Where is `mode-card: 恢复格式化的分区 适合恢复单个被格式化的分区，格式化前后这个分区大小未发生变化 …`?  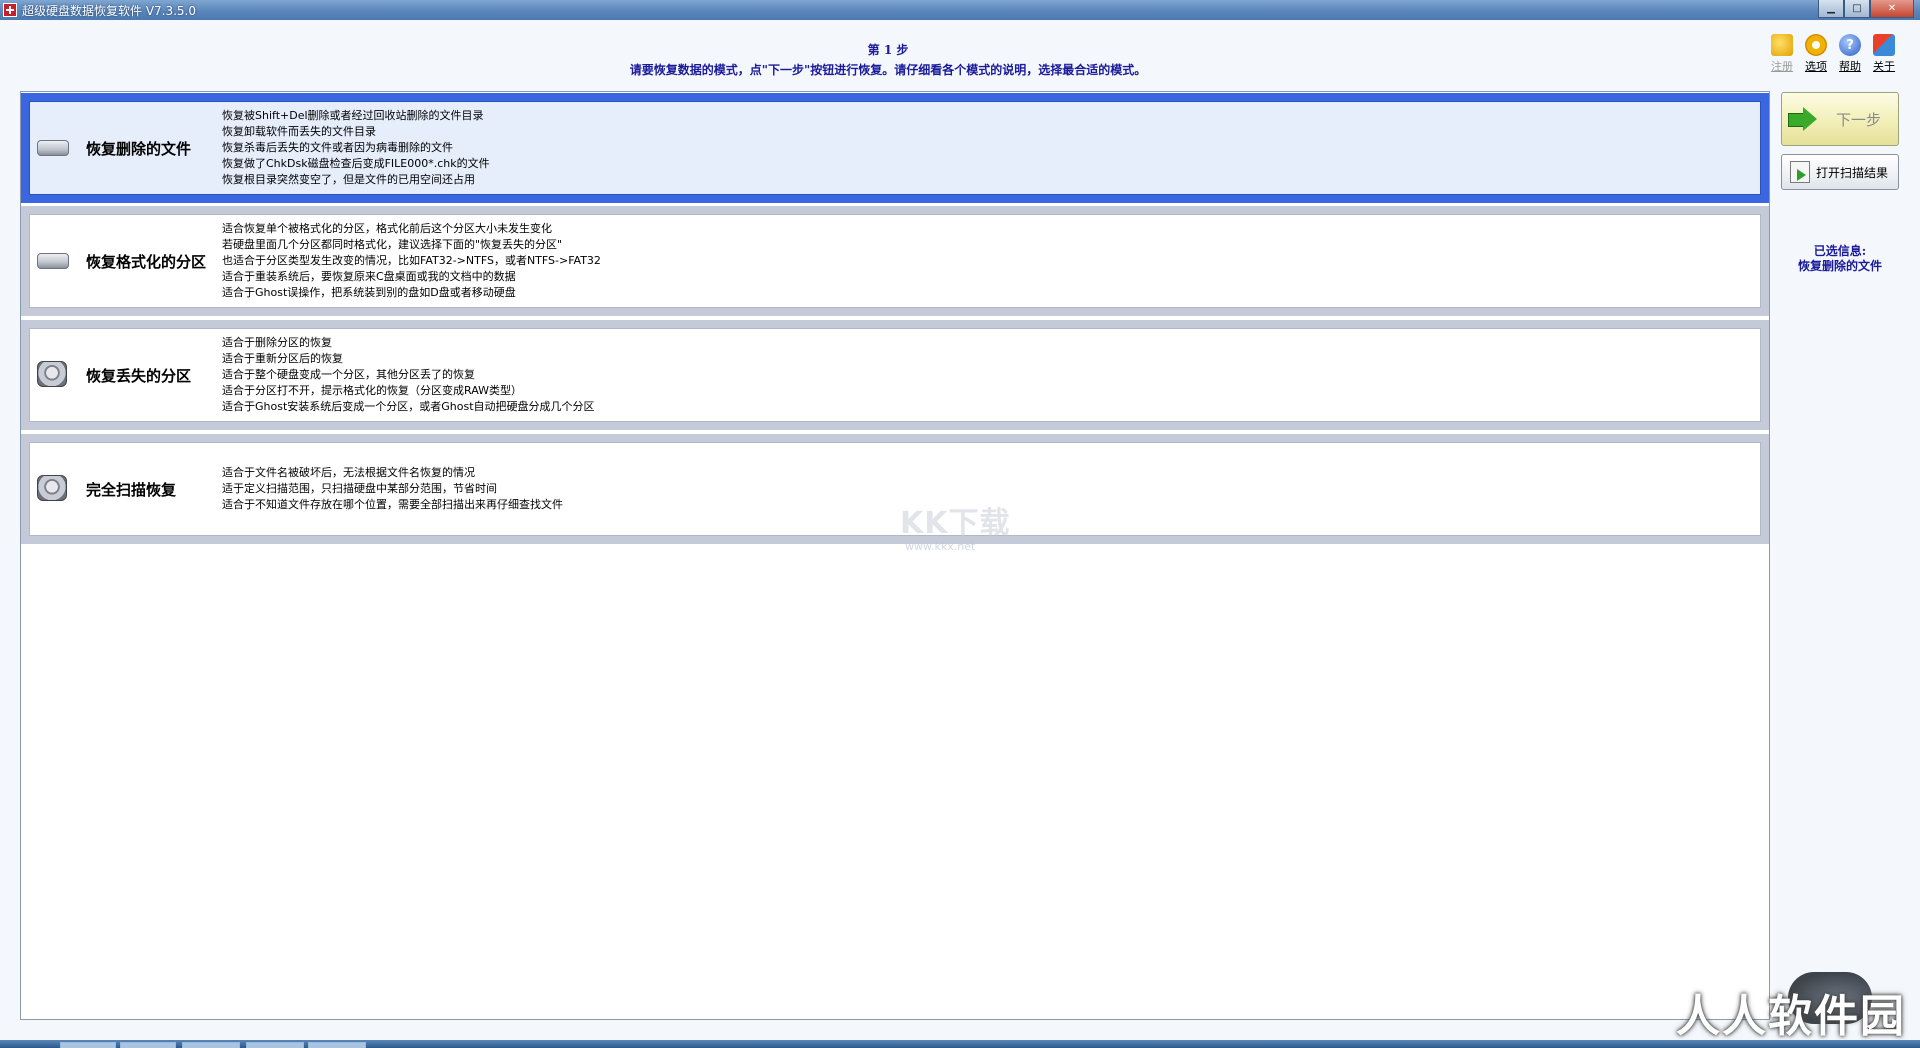 mode-card: 恢复格式化的分区 适合恢复单个被格式化的分区，格式化前后这个分区大小未发生变化 … is located at coordinates (895, 261).